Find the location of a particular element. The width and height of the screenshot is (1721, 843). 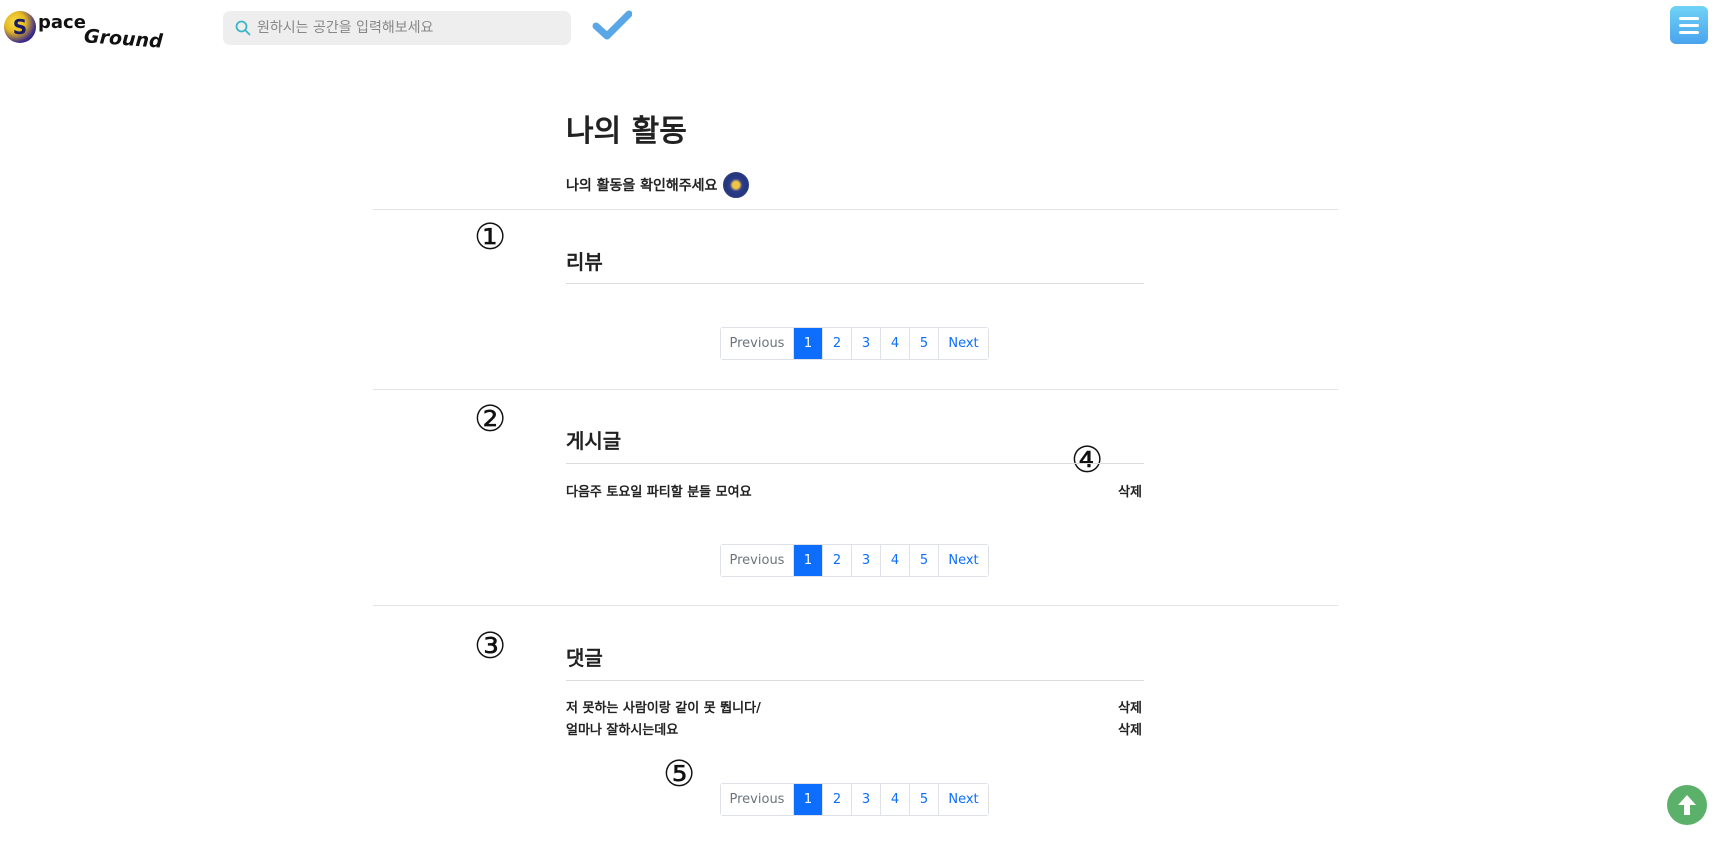

hamburger-menu-icon is located at coordinates (1689, 18).